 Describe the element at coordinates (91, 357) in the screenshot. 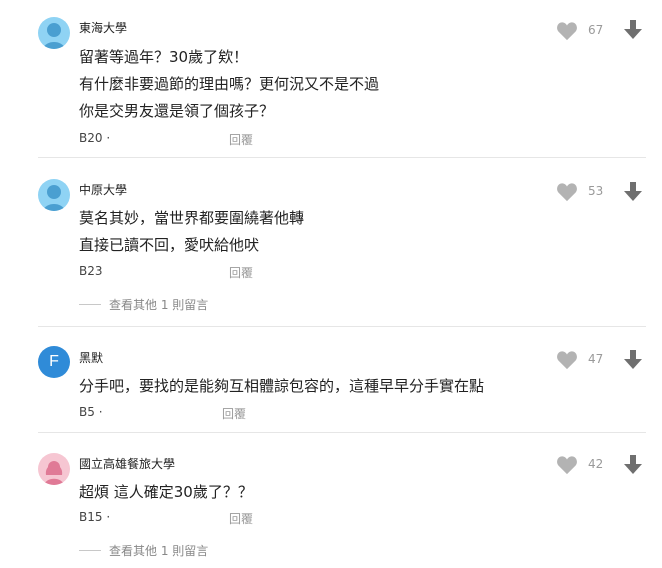

I see `comment-author: 黑默` at that location.